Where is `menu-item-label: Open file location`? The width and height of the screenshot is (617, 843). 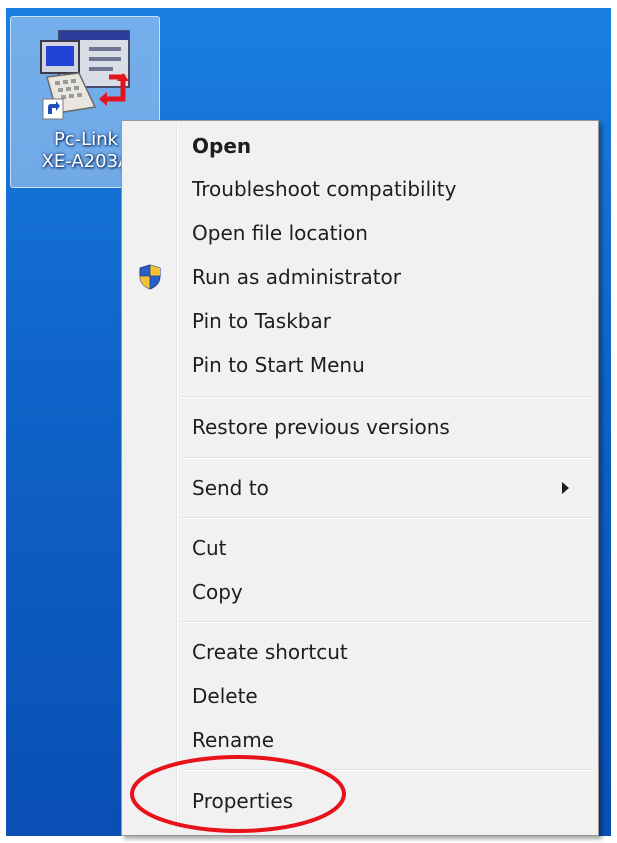
menu-item-label: Open file location is located at coordinates (280, 233).